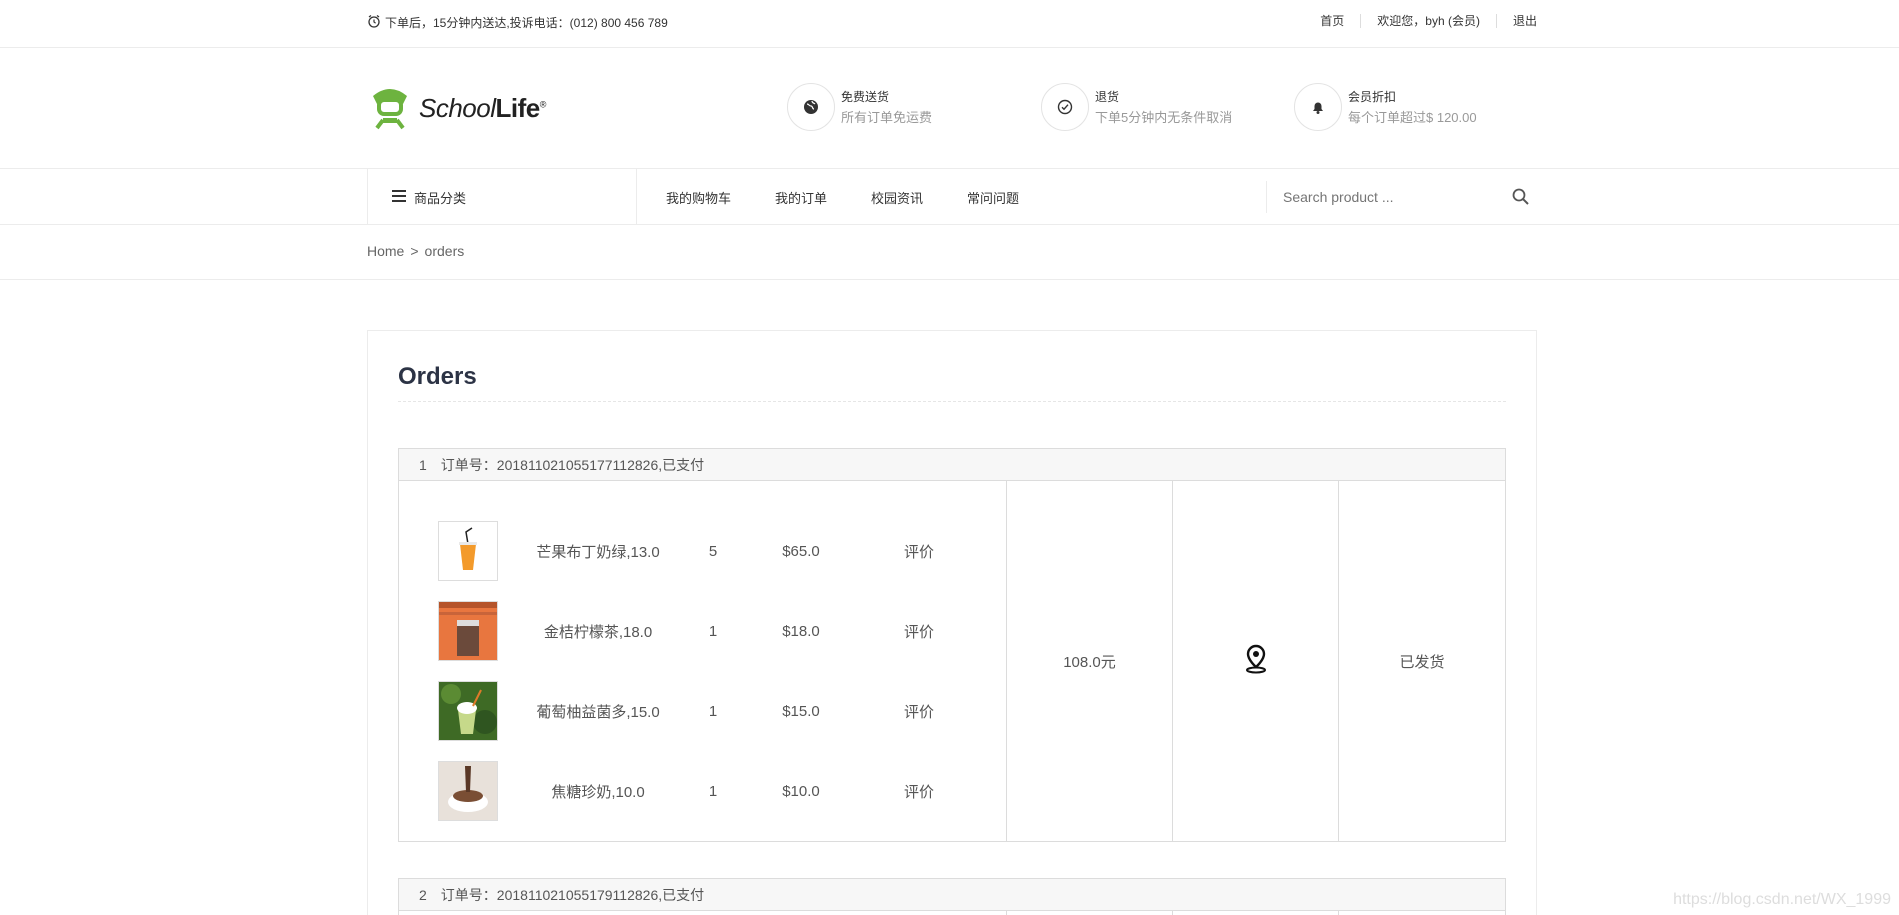 The height and width of the screenshot is (915, 1899). I want to click on order-number: 订单号：201811021055179112826,已支付, so click(572, 894).